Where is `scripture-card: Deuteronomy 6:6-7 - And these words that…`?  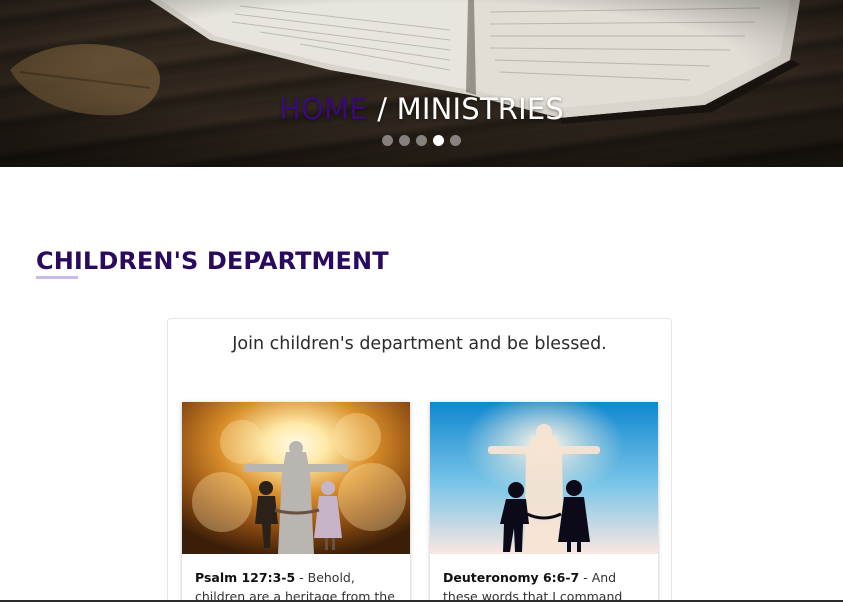 scripture-card: Deuteronomy 6:6-7 - And these words that… is located at coordinates (544, 502).